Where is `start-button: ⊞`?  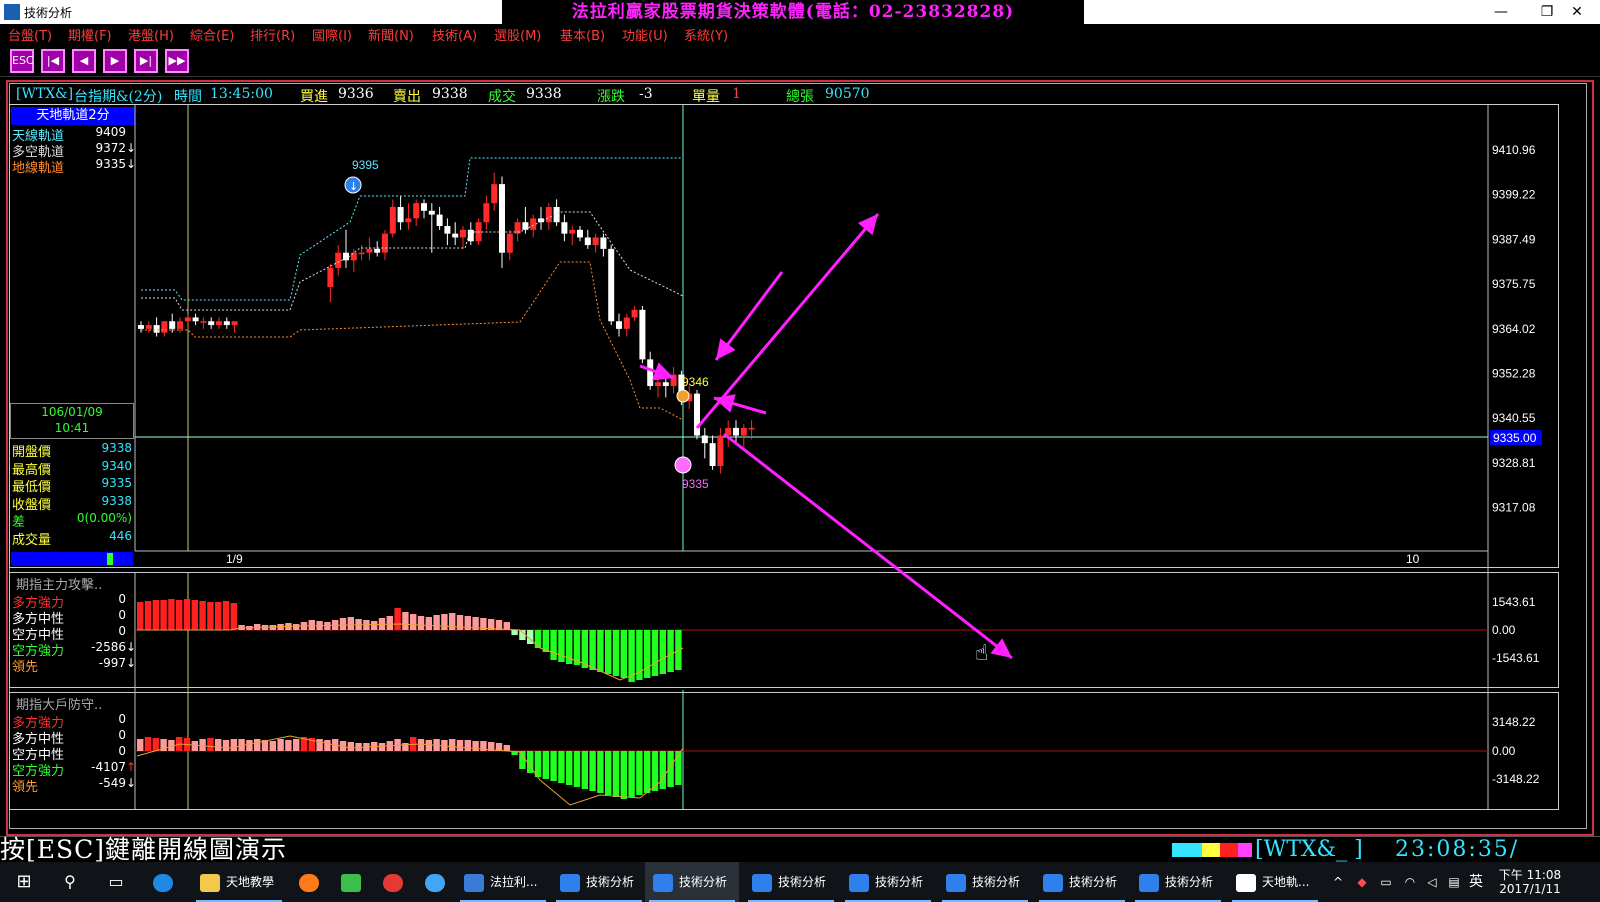
start-button: ⊞ is located at coordinates (24, 882).